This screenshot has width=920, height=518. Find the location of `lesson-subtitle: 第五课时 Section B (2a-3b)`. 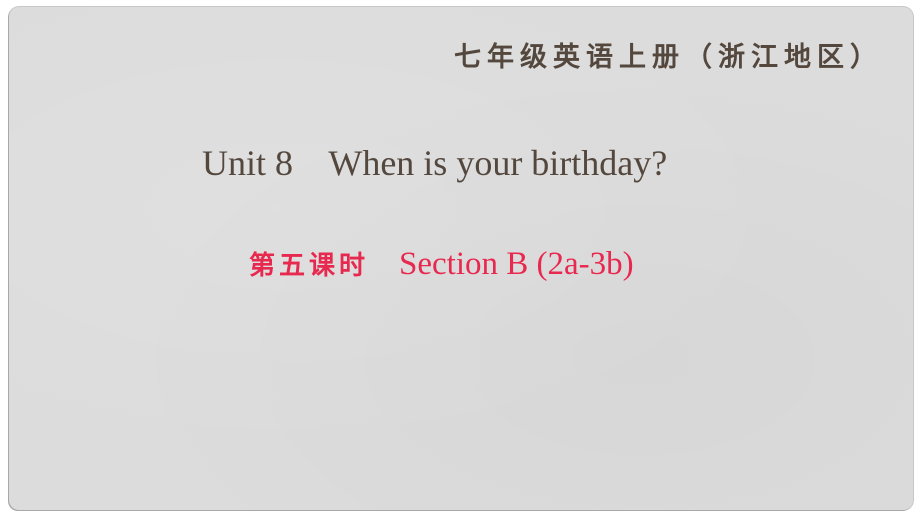

lesson-subtitle: 第五课时 Section B (2a-3b) is located at coordinates (441, 264).